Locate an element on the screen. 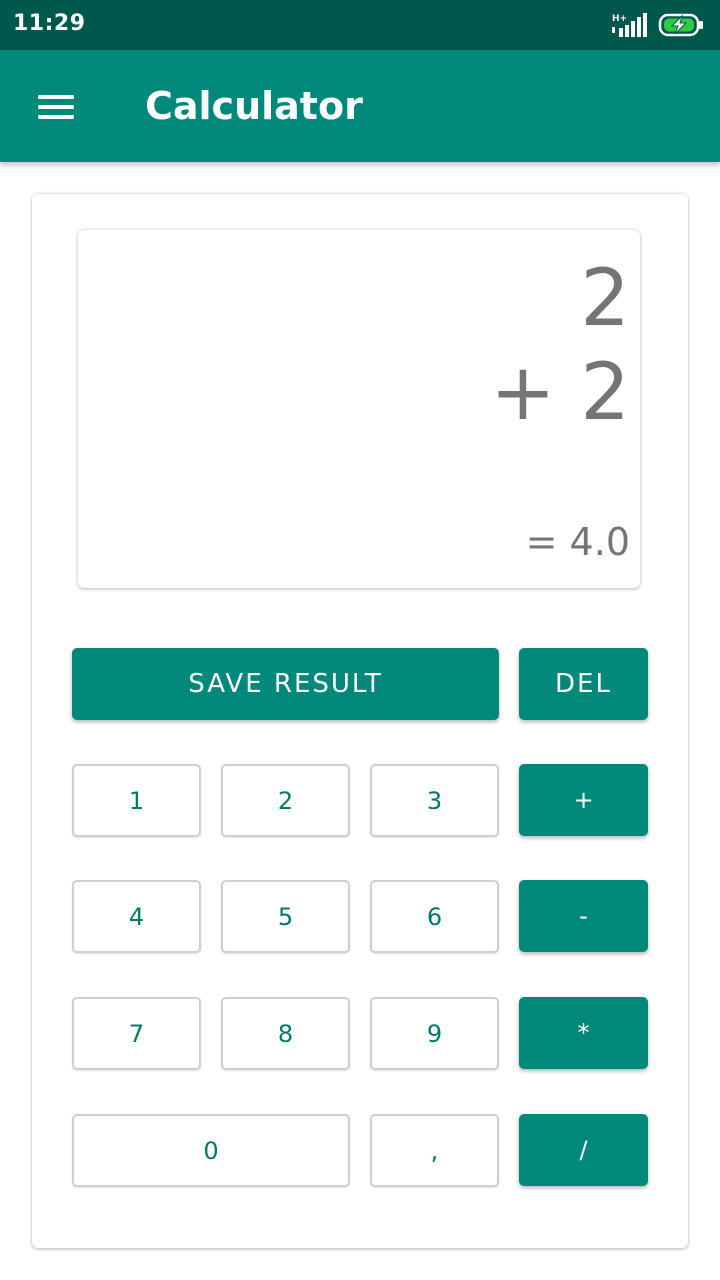 The height and width of the screenshot is (1280, 720). key-9: 9 is located at coordinates (434, 1033).